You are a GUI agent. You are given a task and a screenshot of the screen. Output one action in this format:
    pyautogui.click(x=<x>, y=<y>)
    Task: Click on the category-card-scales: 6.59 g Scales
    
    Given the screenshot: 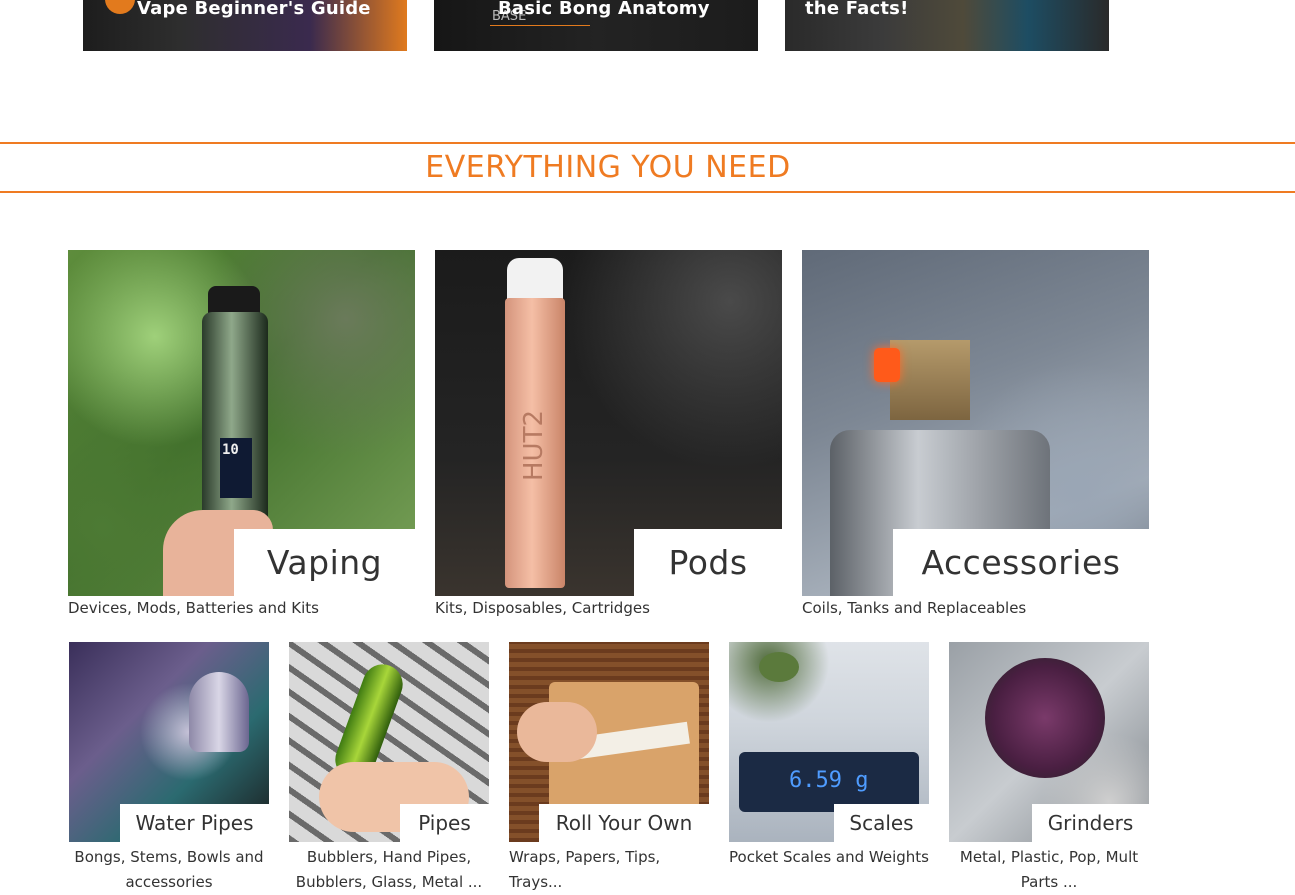 What is the action you would take?
    pyautogui.click(x=829, y=742)
    